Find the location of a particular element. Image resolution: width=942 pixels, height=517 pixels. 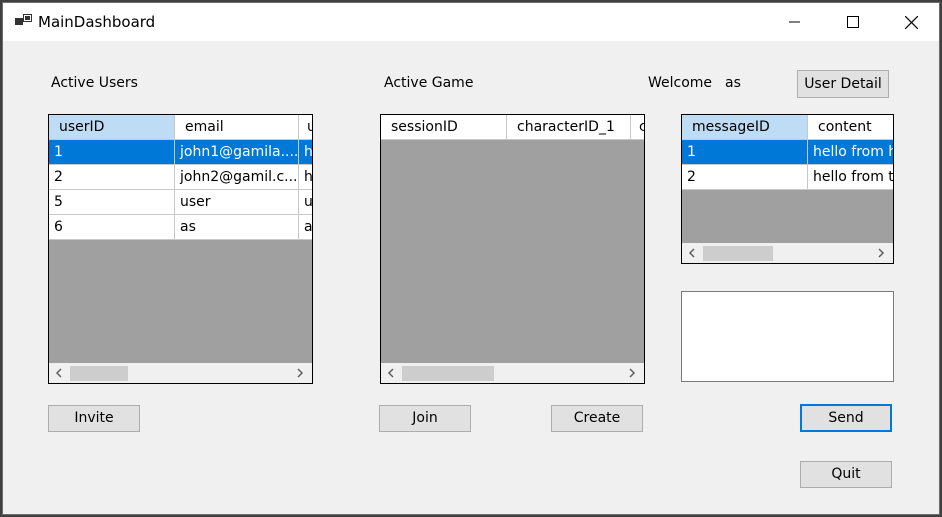

column-header-userid: userID is located at coordinates (112, 127).